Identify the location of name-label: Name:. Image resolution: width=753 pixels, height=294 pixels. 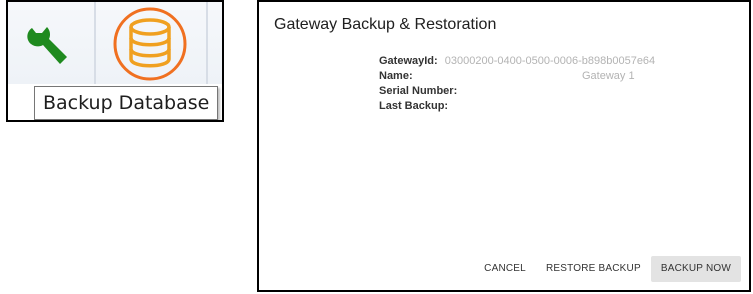
(396, 76).